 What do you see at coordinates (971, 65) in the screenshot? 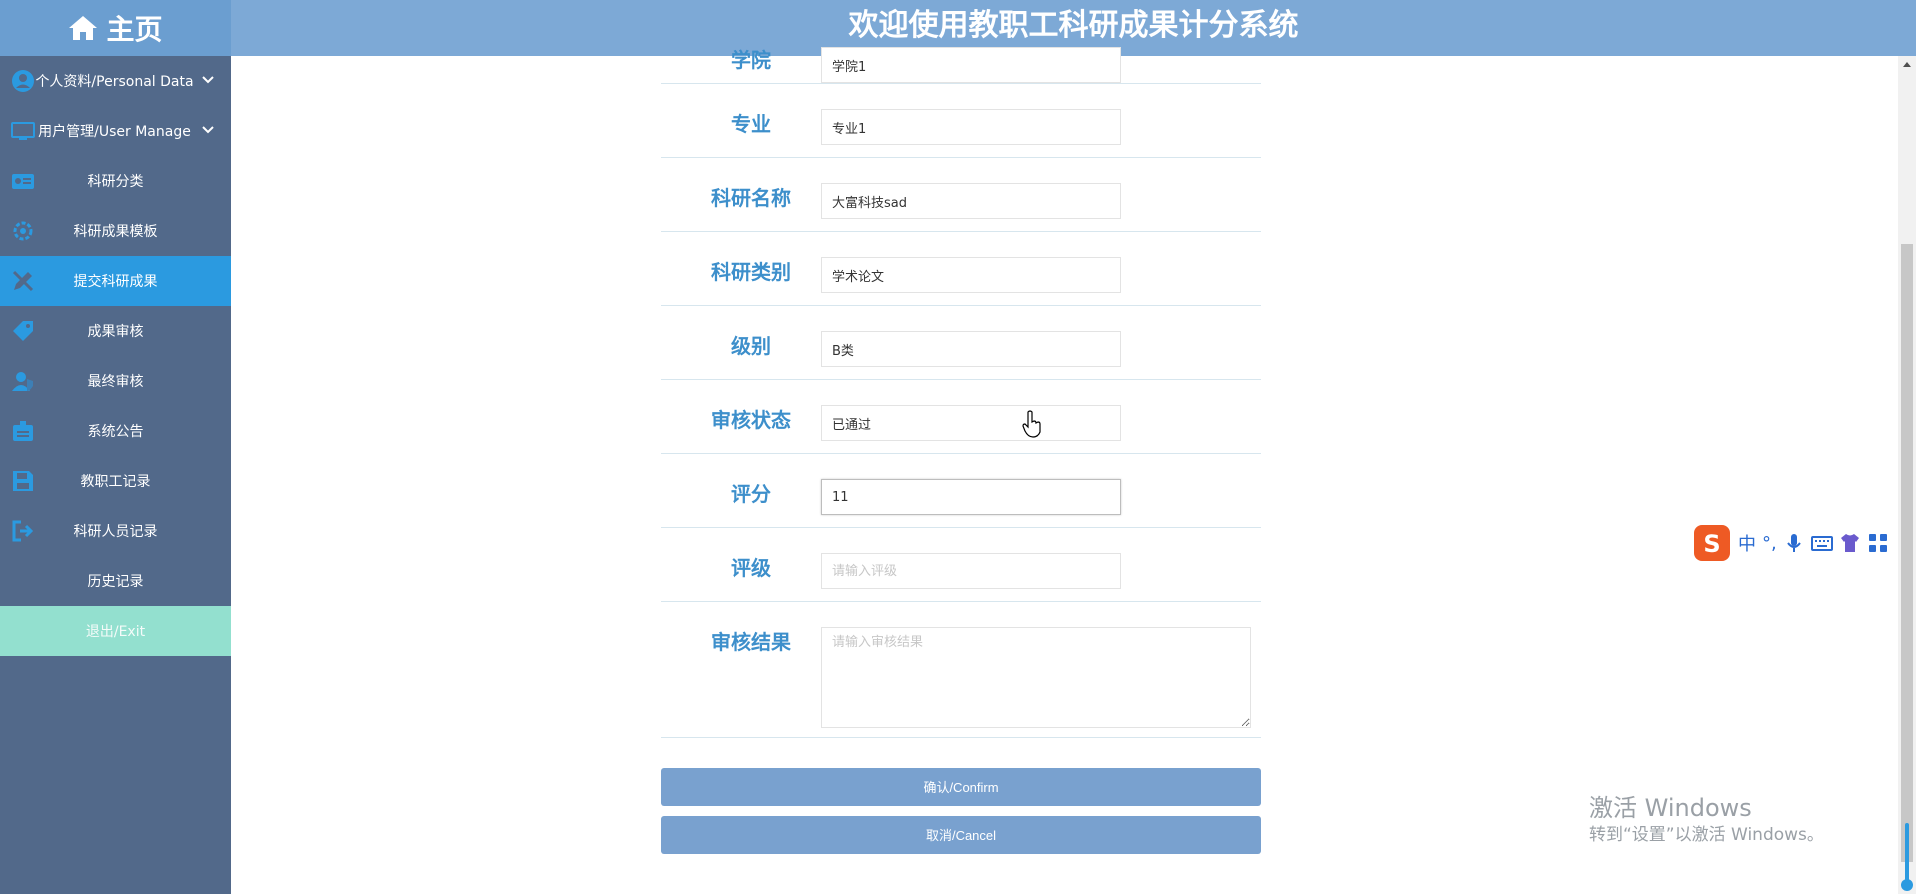
I see `college-input` at bounding box center [971, 65].